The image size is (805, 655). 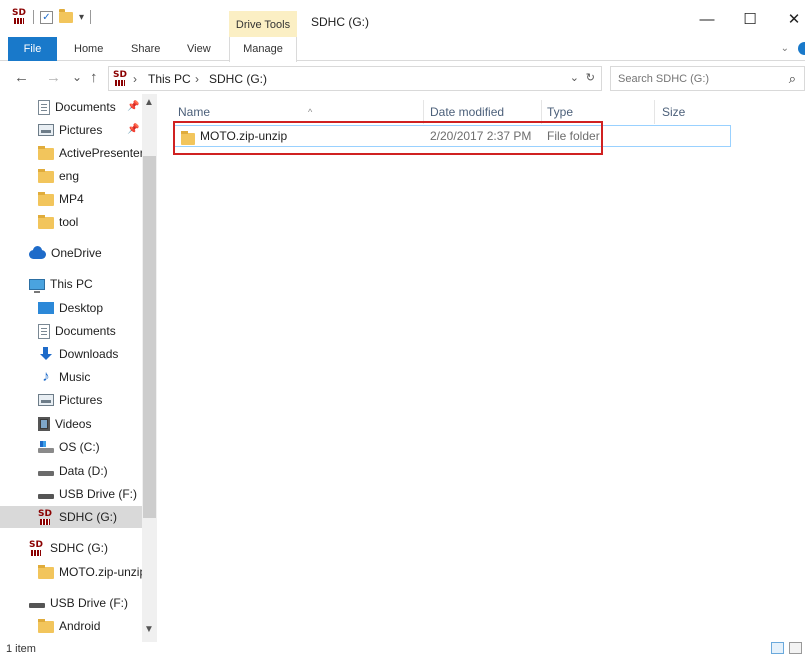 What do you see at coordinates (263, 24) in the screenshot?
I see `drive-tools-context-label: Drive Tools` at bounding box center [263, 24].